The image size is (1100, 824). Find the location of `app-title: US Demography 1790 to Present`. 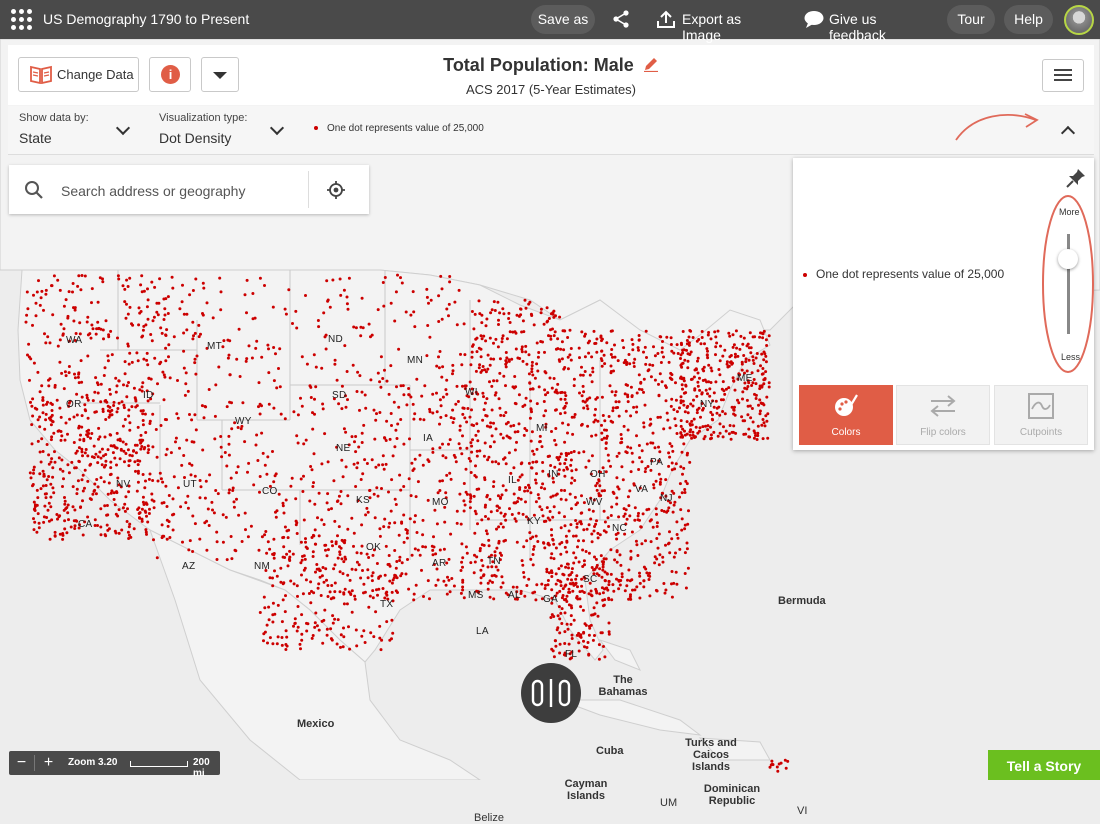

app-title: US Demography 1790 to Present is located at coordinates (146, 19).